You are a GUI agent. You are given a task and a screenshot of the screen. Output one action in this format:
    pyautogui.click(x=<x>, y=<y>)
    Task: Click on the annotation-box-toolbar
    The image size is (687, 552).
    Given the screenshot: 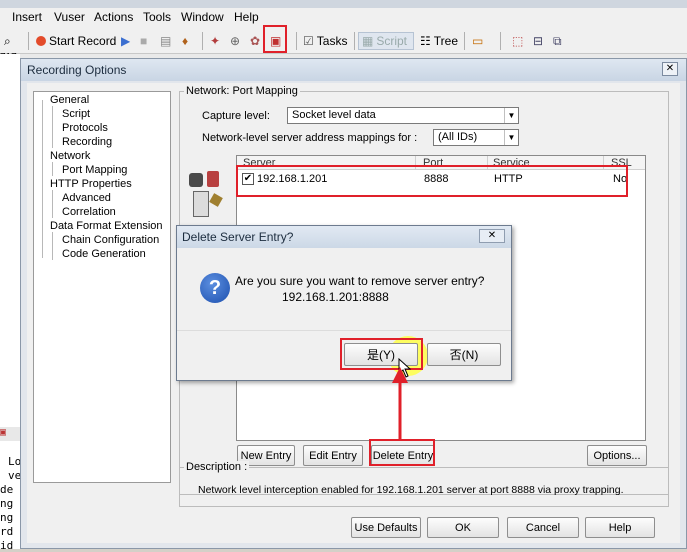 What is the action you would take?
    pyautogui.click(x=275, y=39)
    